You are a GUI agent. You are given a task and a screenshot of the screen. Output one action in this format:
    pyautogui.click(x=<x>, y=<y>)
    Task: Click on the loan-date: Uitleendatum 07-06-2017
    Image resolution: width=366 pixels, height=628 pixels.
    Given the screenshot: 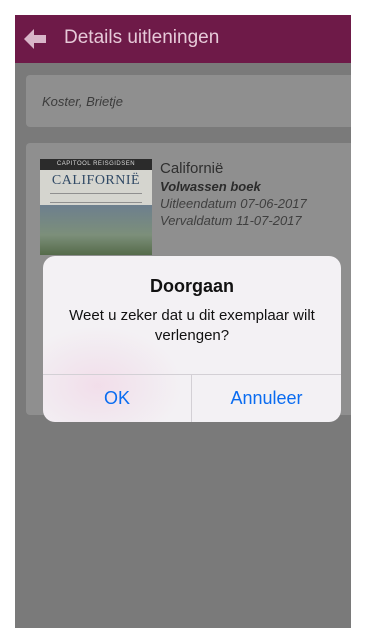 What is the action you would take?
    pyautogui.click(x=233, y=203)
    